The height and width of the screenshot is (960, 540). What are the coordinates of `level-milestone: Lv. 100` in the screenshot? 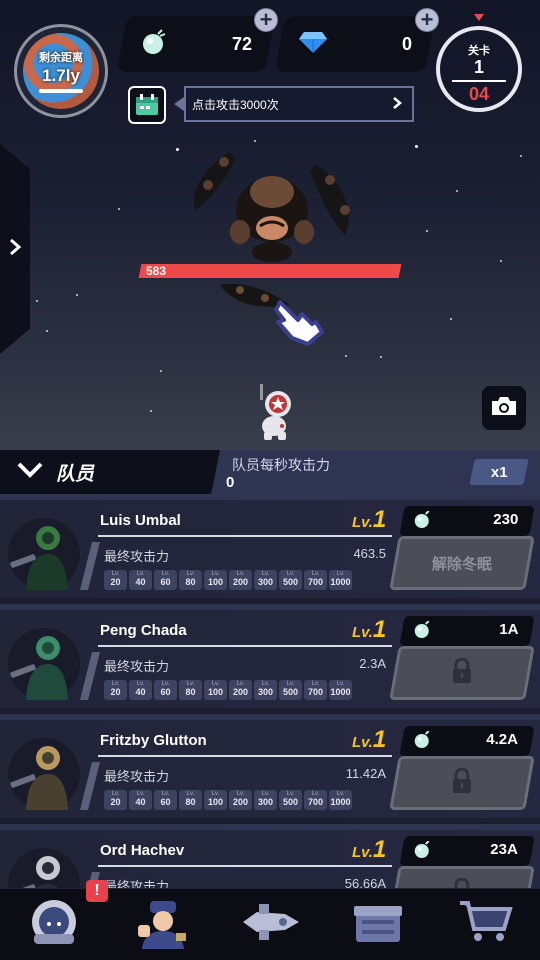 It's located at (215, 580).